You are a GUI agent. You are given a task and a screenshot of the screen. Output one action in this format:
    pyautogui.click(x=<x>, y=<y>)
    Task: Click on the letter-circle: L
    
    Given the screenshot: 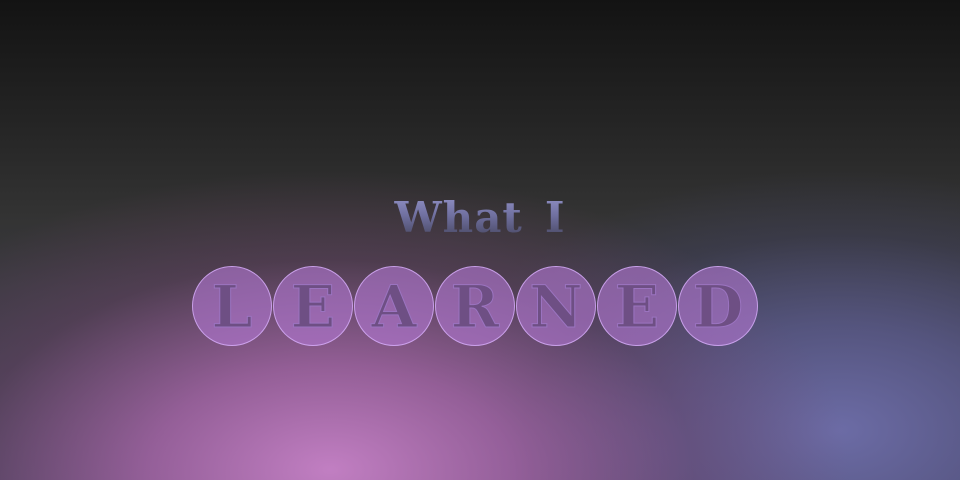 What is the action you would take?
    pyautogui.click(x=232, y=306)
    